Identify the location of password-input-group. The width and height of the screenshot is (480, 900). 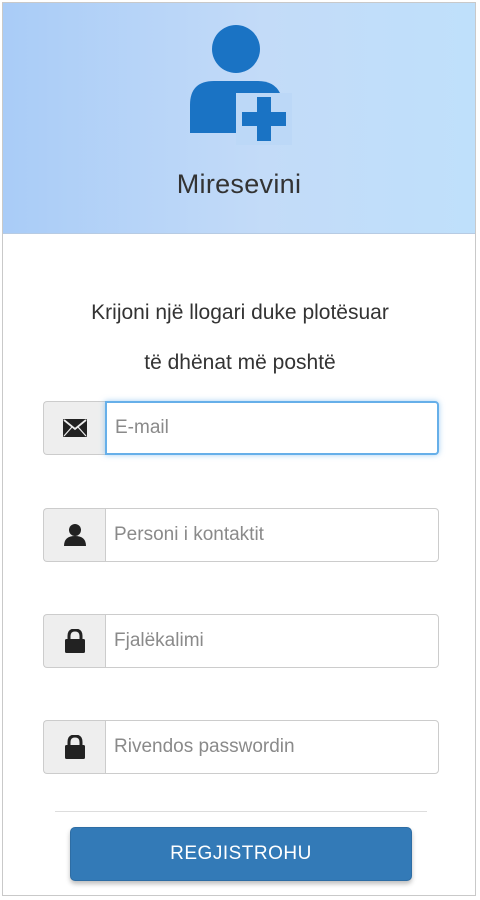
(241, 641).